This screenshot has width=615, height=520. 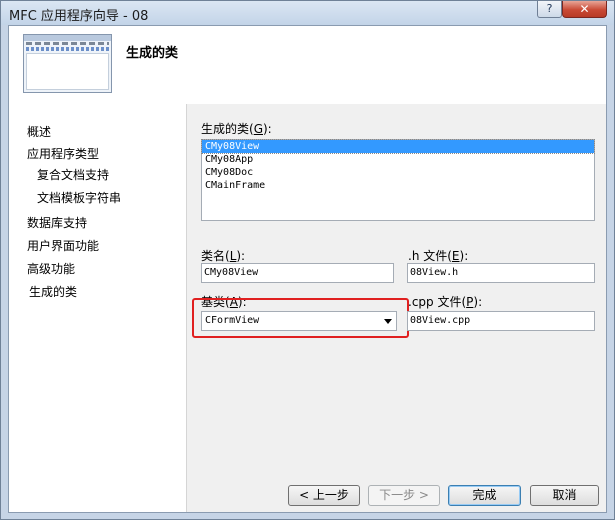 I want to click on help-icon: ?, so click(x=549, y=8).